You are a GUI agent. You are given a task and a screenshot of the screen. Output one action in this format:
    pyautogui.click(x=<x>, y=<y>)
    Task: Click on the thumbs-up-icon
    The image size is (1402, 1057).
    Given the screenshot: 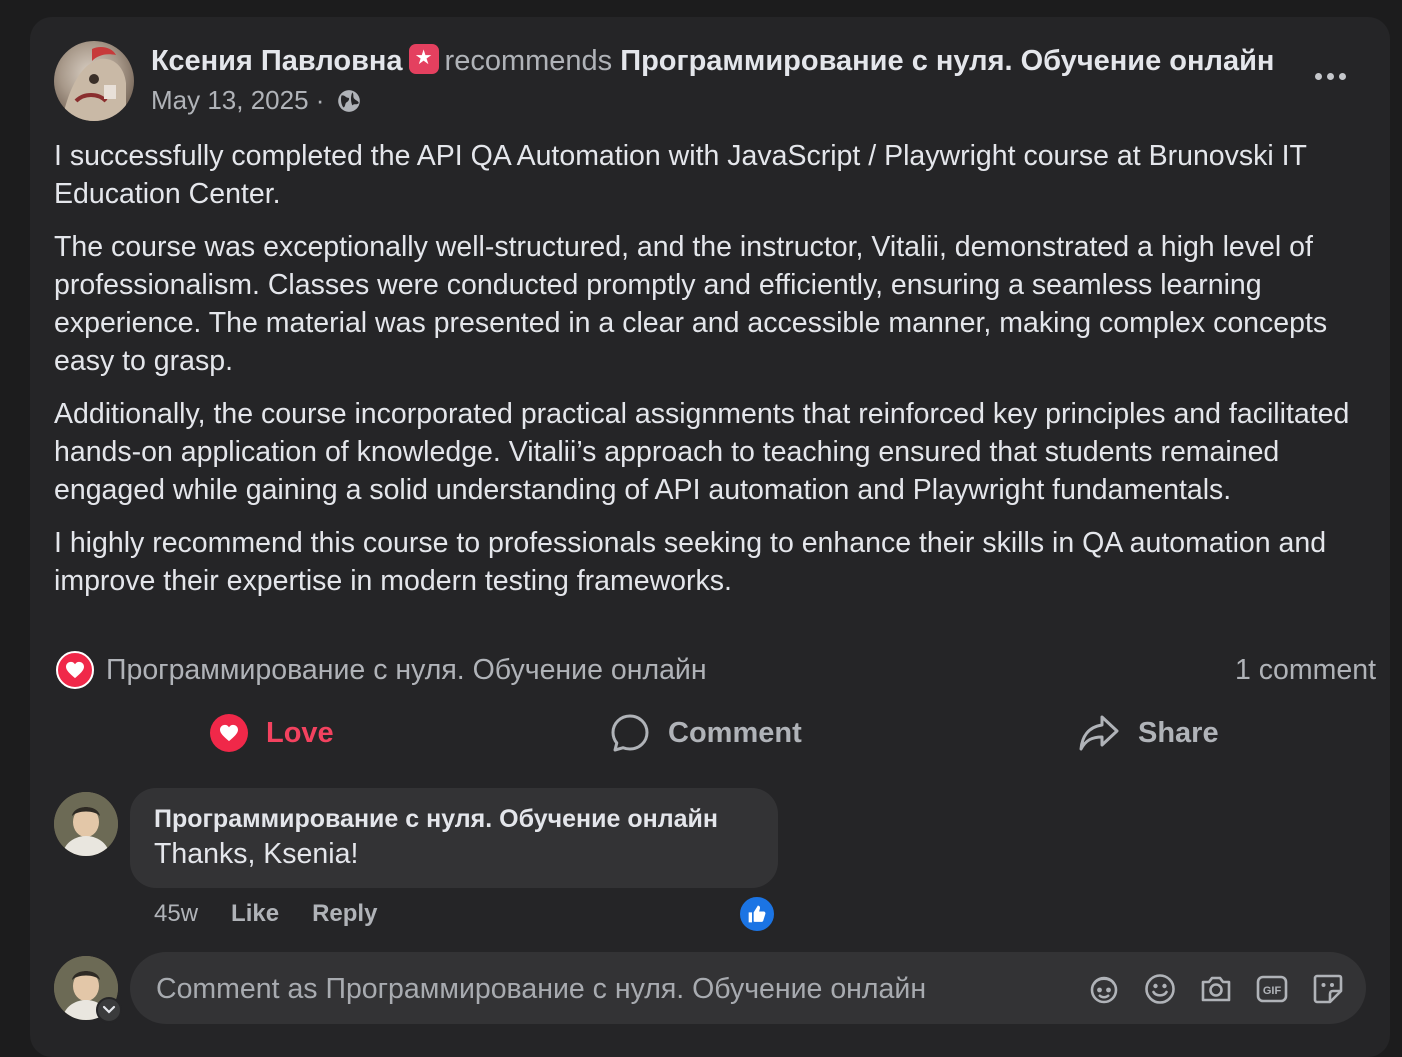 What is the action you would take?
    pyautogui.click(x=757, y=914)
    